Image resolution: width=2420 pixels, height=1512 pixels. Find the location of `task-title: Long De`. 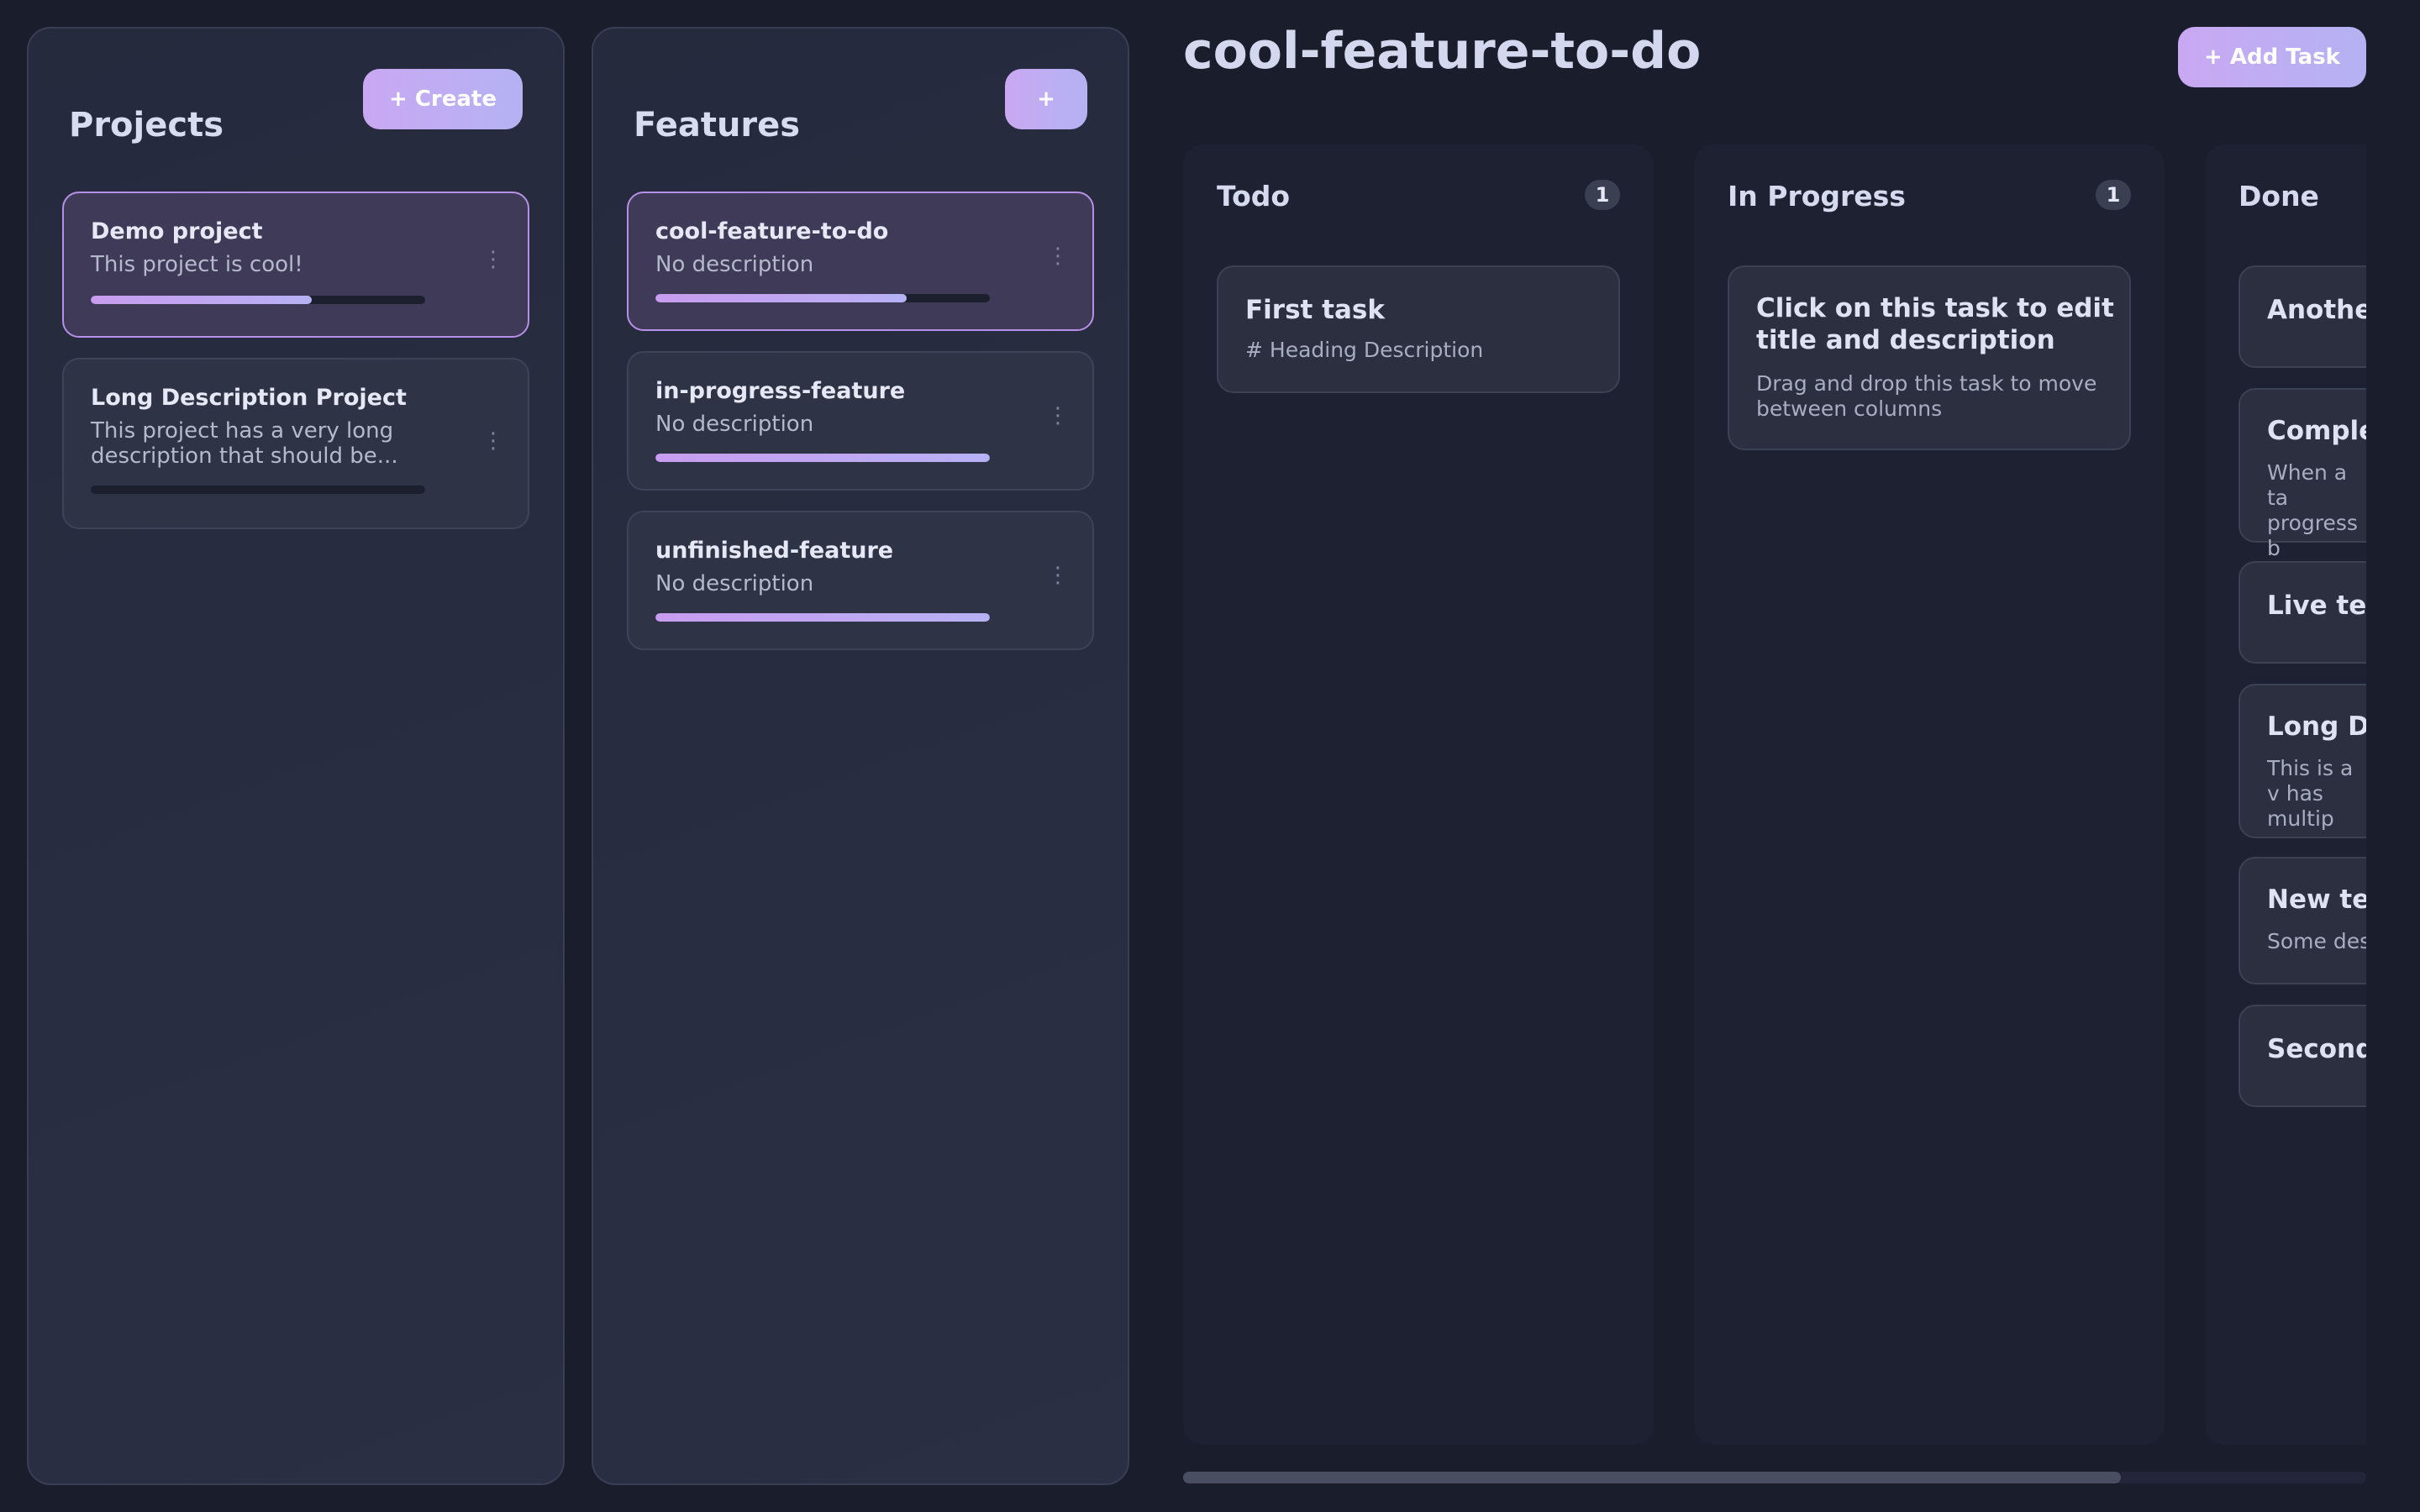

task-title: Long De is located at coordinates (2316, 726).